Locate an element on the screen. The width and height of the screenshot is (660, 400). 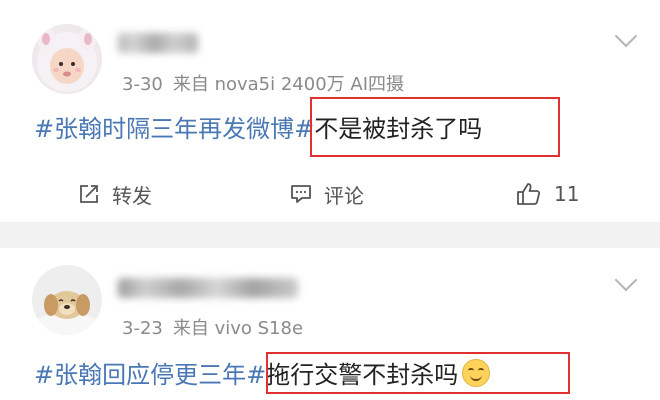
post-text: 不是被封杀了吗 is located at coordinates (398, 129).